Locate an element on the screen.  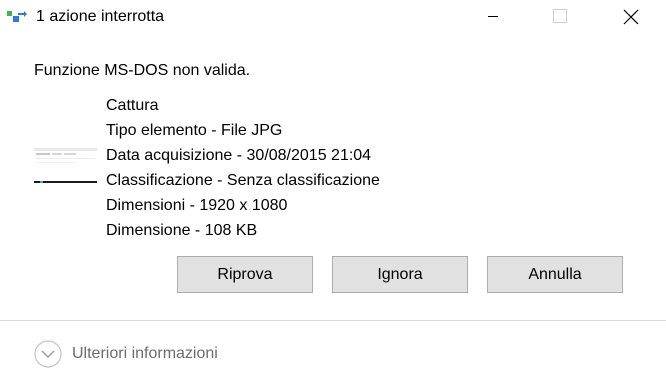
ignore-button: Ignora is located at coordinates (400, 274).